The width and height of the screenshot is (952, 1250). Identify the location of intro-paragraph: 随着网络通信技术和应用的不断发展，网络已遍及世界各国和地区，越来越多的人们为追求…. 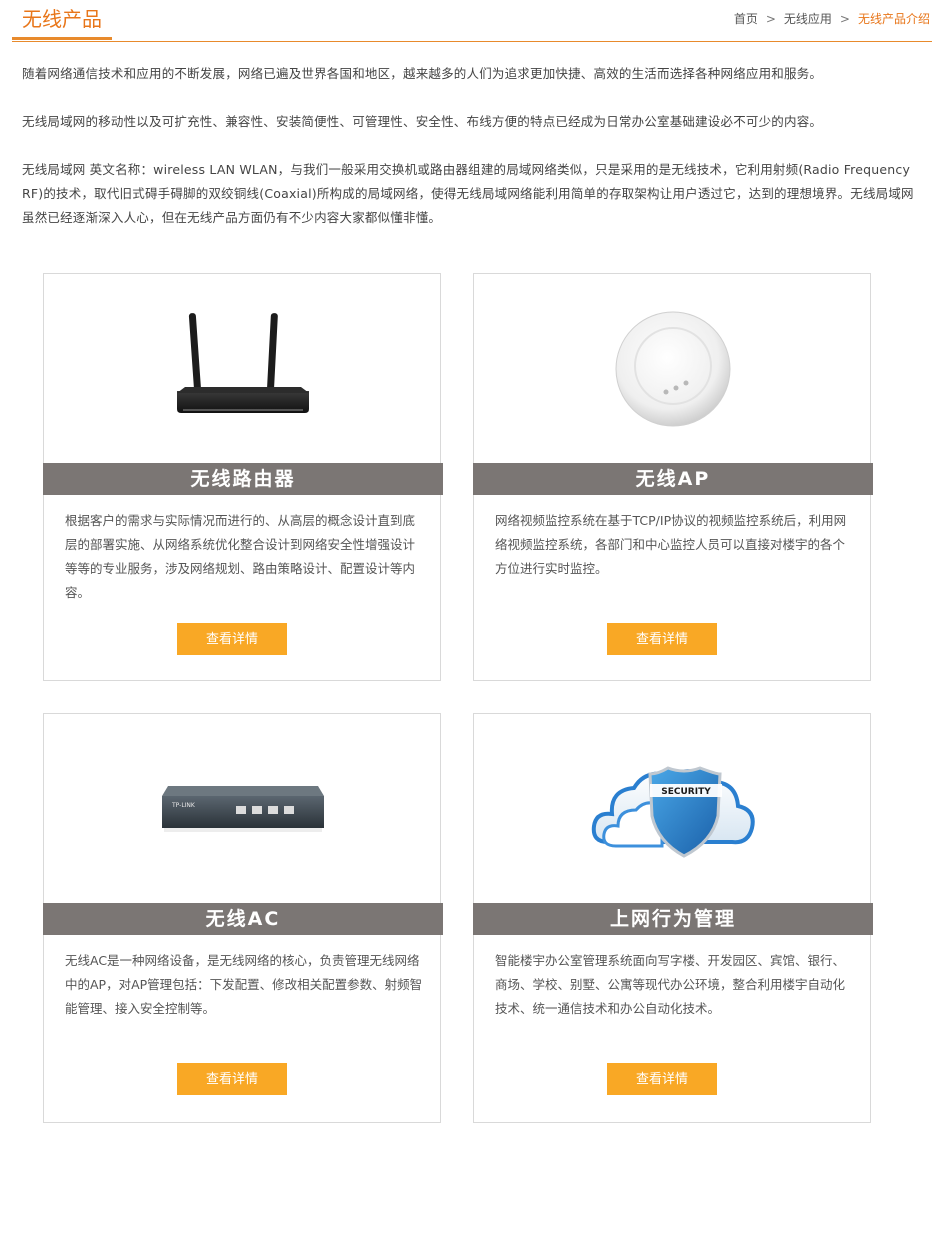
(422, 73).